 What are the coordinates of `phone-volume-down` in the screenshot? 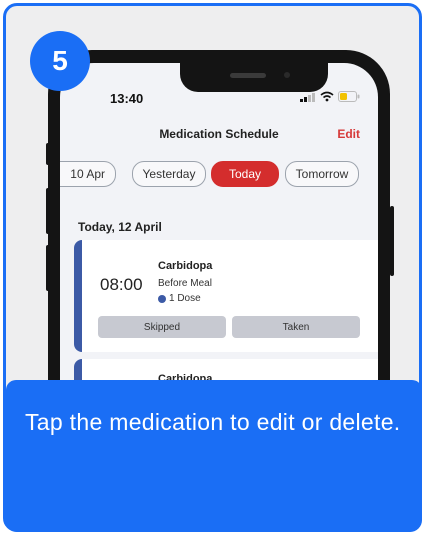 It's located at (48, 268).